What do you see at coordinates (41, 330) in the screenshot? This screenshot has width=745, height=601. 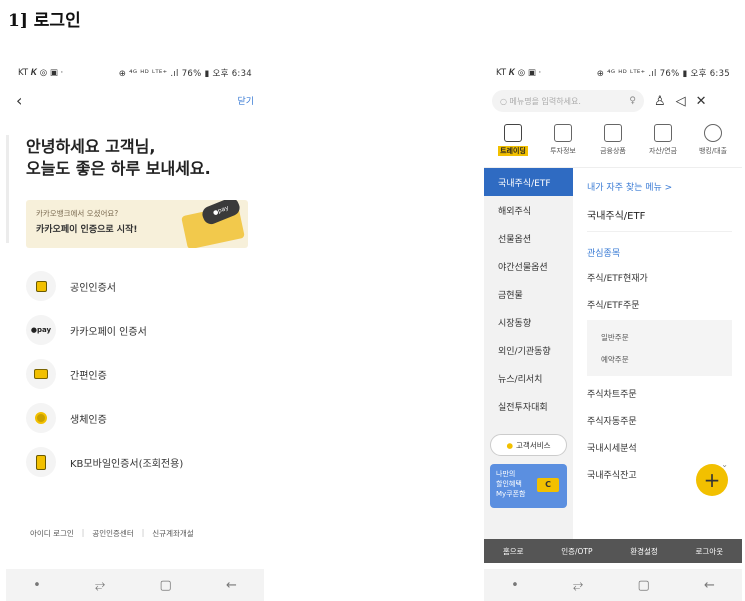 I see `kakaopay-icon: ●pay` at bounding box center [41, 330].